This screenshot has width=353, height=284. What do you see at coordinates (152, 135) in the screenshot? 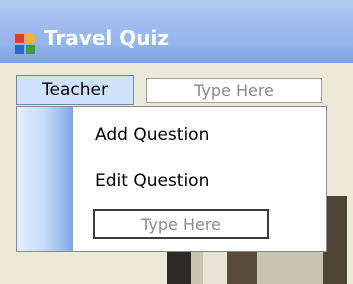
I see `menu-item-add-question: Add Question` at bounding box center [152, 135].